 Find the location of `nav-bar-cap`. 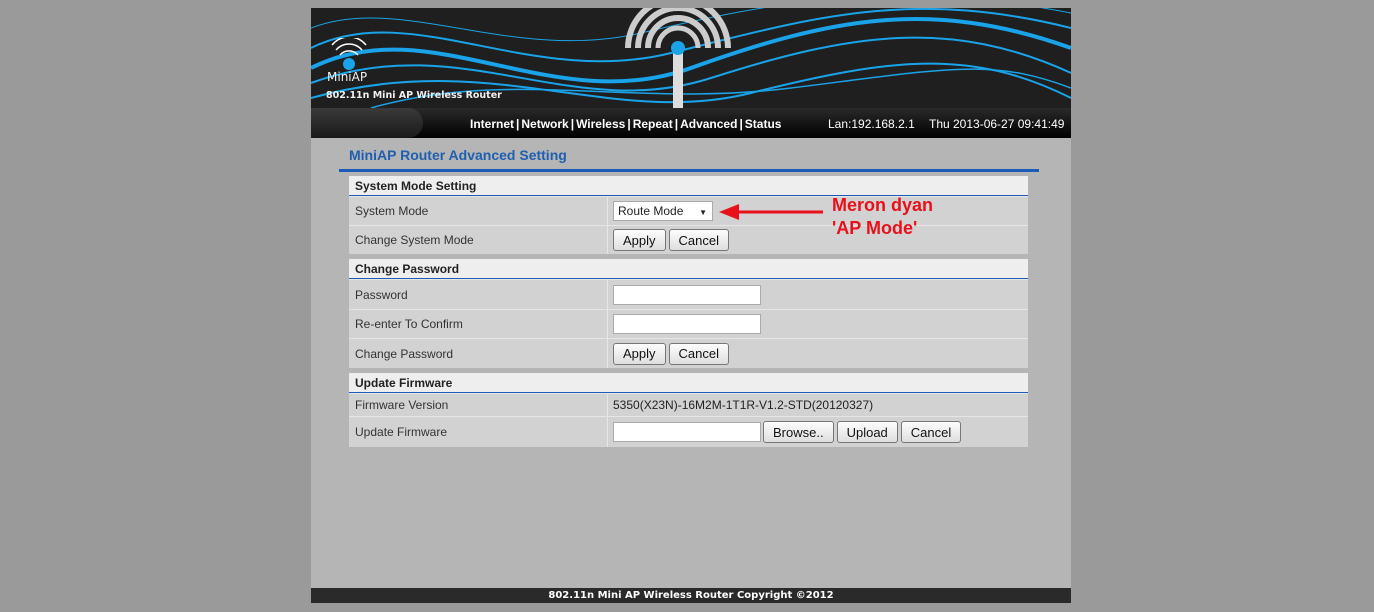

nav-bar-cap is located at coordinates (367, 123).